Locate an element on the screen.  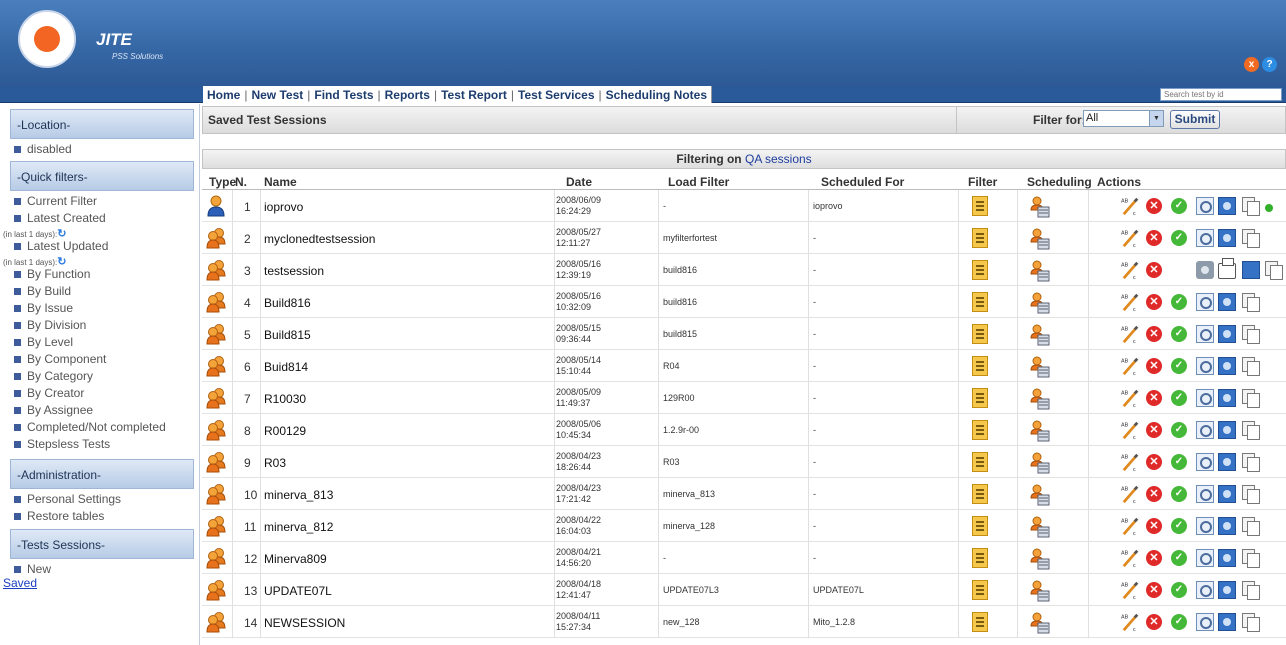
sidebar-item-latest-created: Latest Created is located at coordinates (99, 218).